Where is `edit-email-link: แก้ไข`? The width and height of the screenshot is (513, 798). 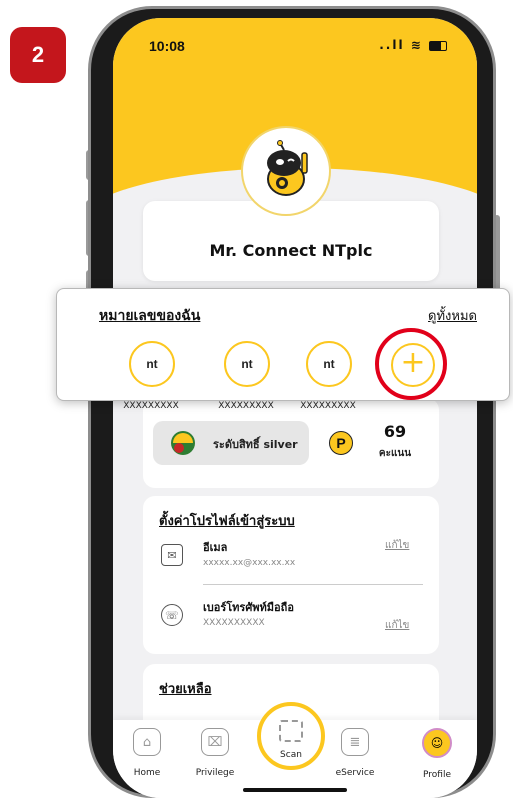 edit-email-link: แก้ไข is located at coordinates (397, 545).